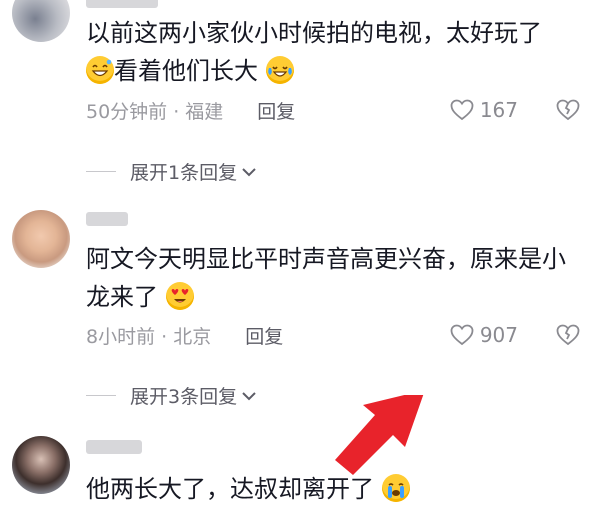 This screenshot has height=513, width=600. I want to click on comment-text: 阿文今天明显比平时声音高更兴奋，原来是小龙来了, so click(333, 278).